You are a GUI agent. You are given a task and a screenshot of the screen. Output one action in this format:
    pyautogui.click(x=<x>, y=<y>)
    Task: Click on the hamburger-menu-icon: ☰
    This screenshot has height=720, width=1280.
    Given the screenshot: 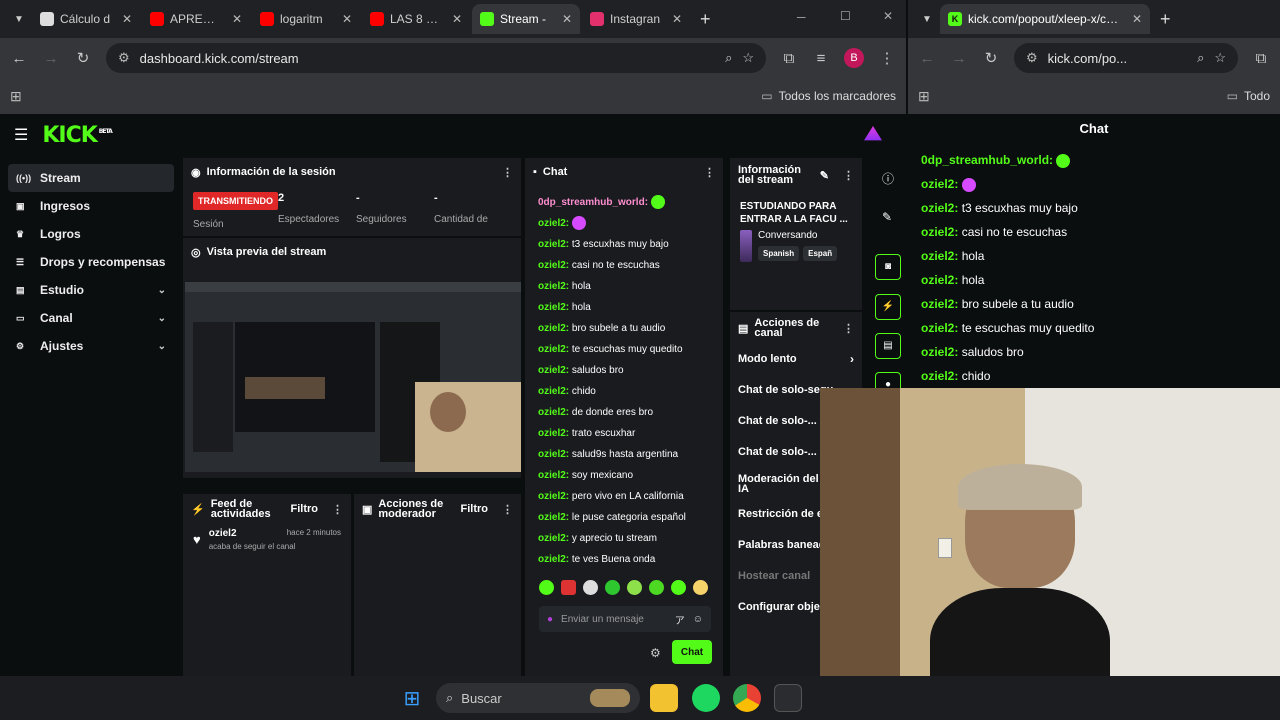 What is the action you would take?
    pyautogui.click(x=21, y=135)
    